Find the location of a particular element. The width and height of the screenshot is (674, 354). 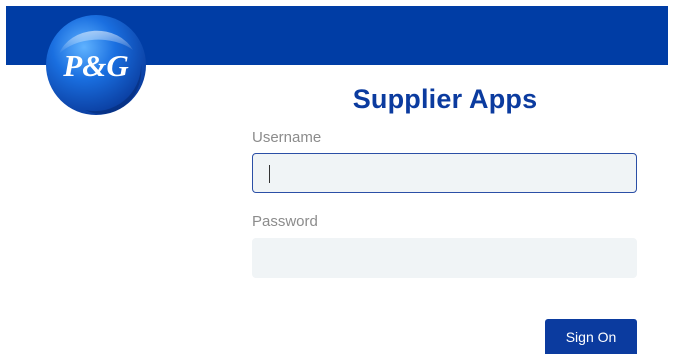

pg-logo: P&G is located at coordinates (96, 65).